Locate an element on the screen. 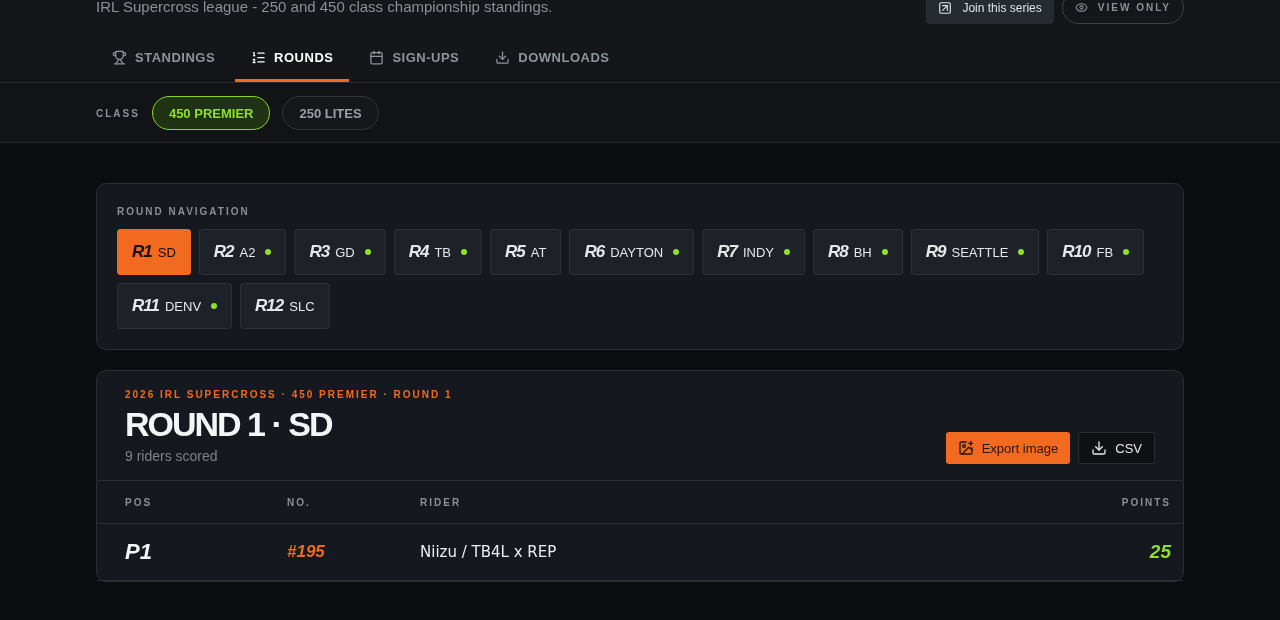 This screenshot has width=1280, height=620. section-title: ROUND NAVIGATION is located at coordinates (184, 211).